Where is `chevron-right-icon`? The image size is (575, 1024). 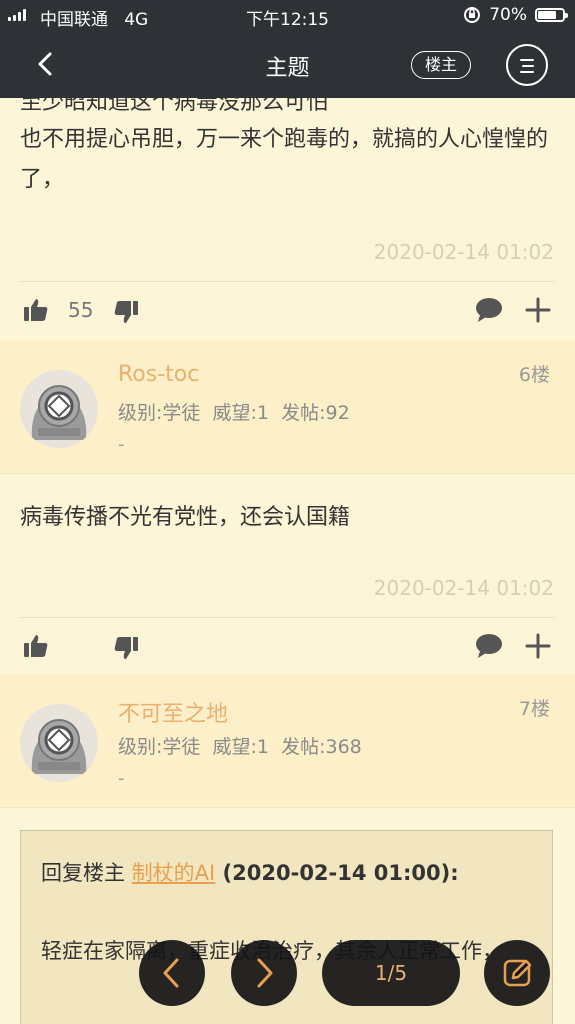
chevron-right-icon is located at coordinates (265, 973).